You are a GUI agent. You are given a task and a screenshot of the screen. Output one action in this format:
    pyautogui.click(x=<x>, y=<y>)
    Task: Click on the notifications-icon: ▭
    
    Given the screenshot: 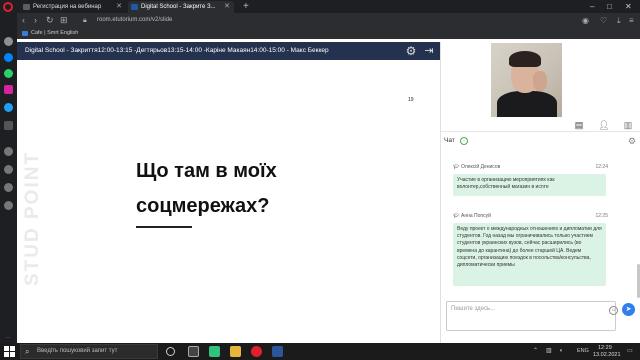 What is the action you would take?
    pyautogui.click(x=630, y=351)
    